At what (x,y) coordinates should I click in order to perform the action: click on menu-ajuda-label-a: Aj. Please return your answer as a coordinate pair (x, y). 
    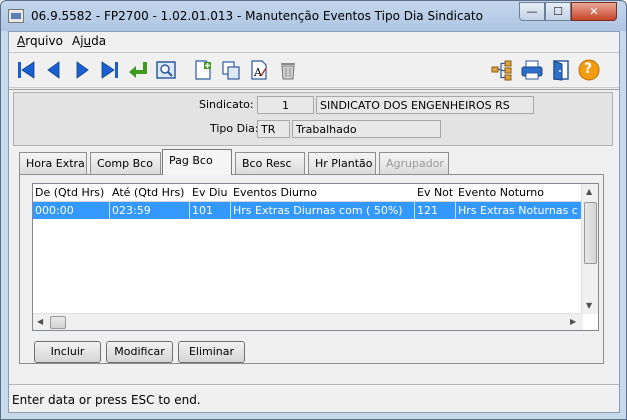
    Looking at the image, I should click on (78, 41).